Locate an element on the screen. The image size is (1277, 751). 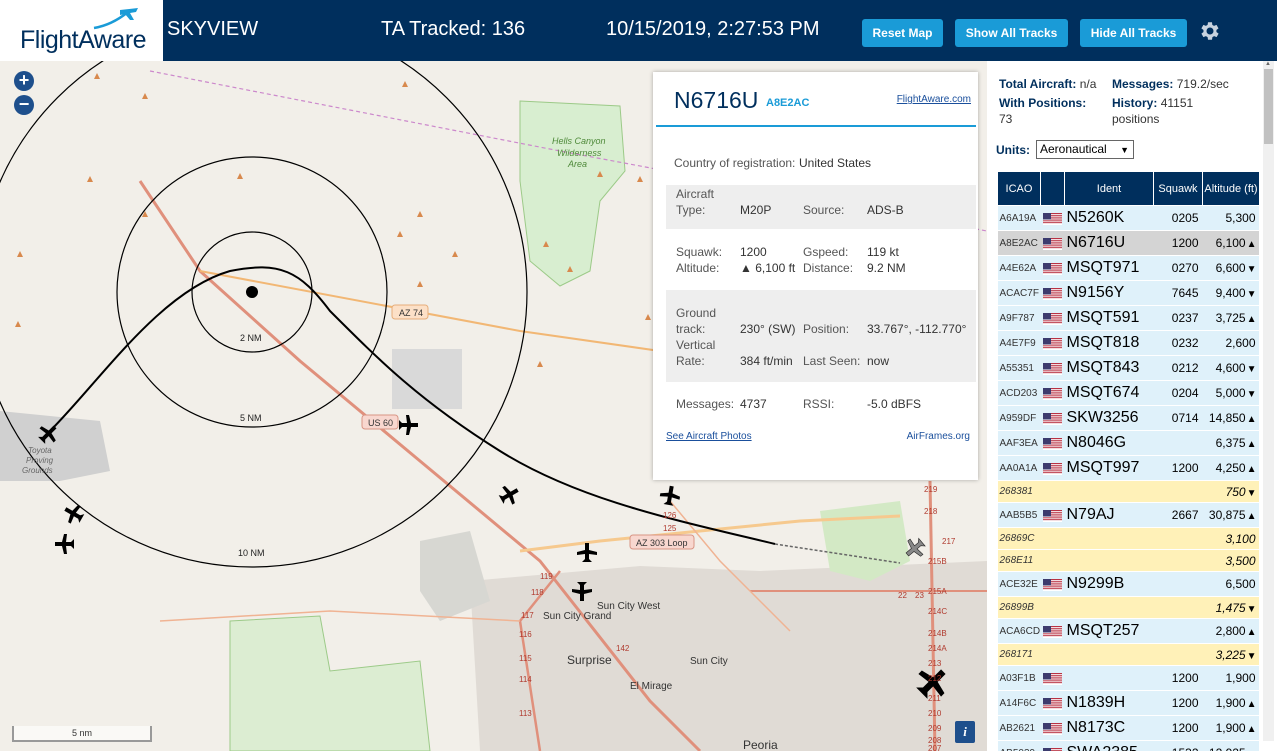
proving-label: Toyota is located at coordinates (40, 450).